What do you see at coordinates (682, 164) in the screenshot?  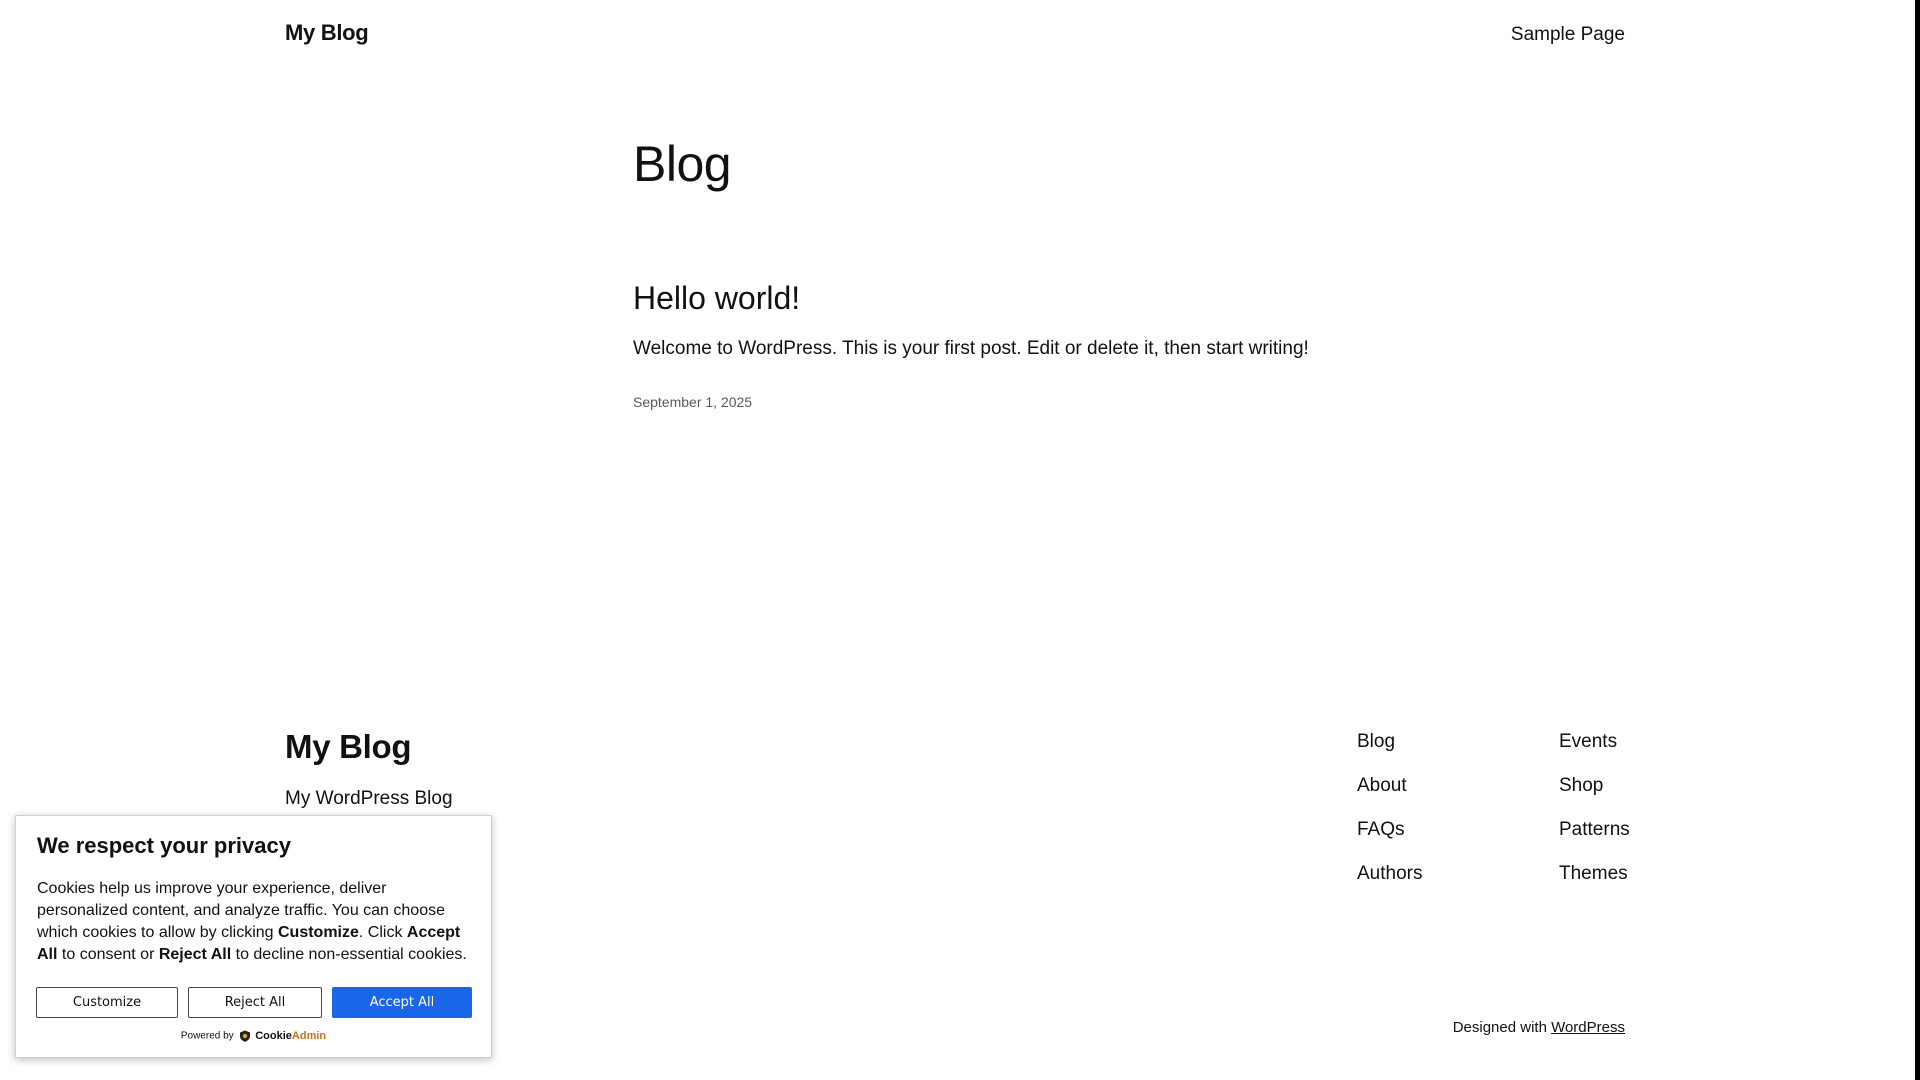 I see `page-title: Blog` at bounding box center [682, 164].